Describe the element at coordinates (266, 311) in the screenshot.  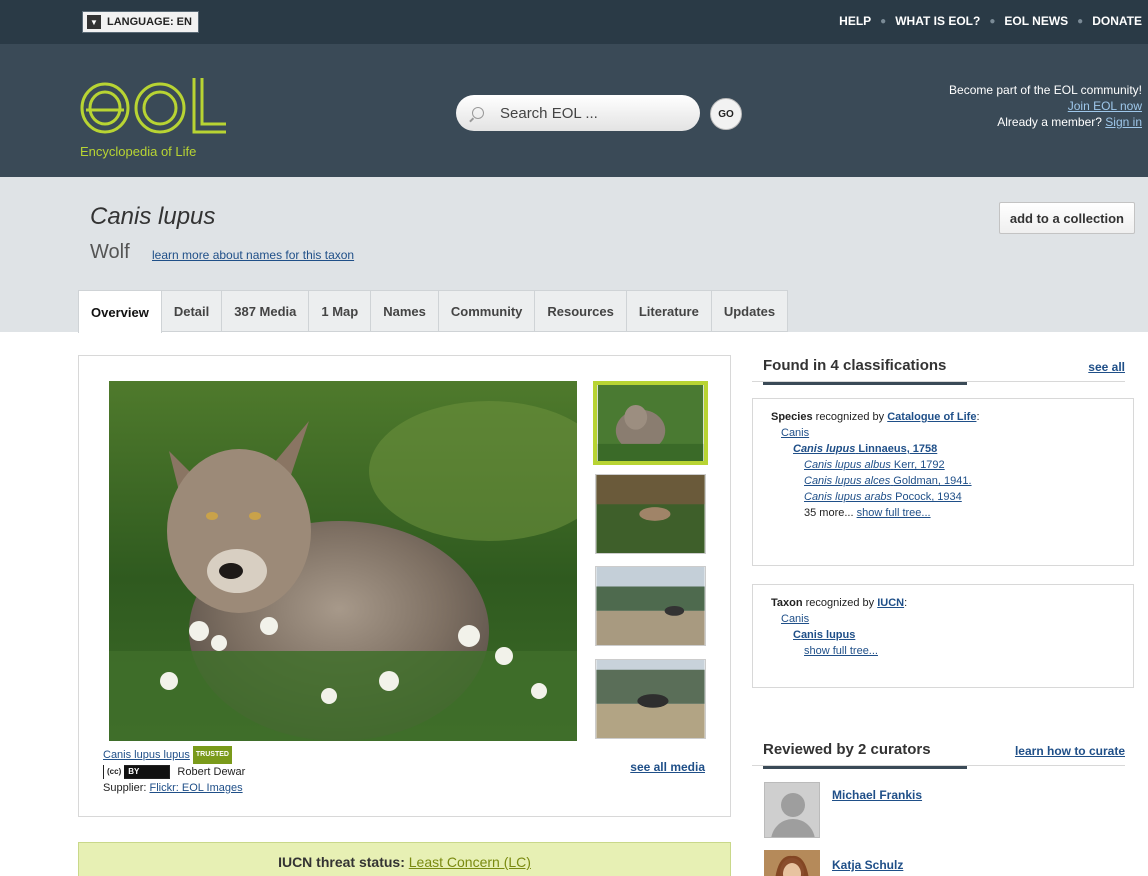
I see `tab-media: 387 Media` at that location.